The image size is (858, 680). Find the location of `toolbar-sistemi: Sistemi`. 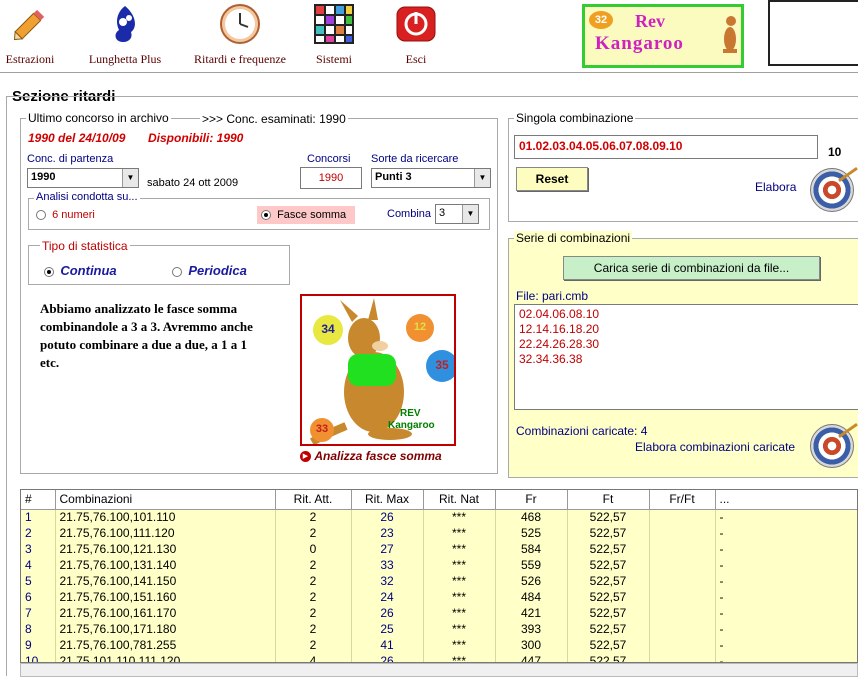

toolbar-sistemi: Sistemi is located at coordinates (334, 33).